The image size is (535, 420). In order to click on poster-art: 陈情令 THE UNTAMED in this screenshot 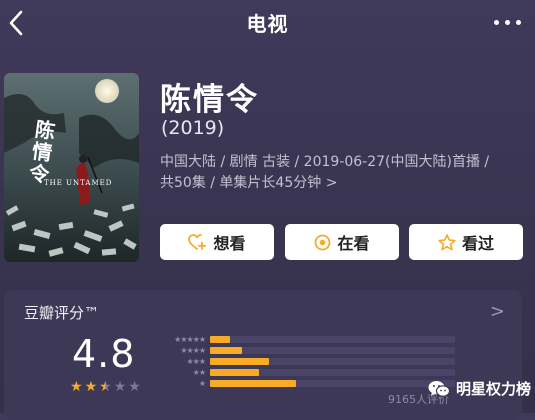, I will do `click(71, 167)`.